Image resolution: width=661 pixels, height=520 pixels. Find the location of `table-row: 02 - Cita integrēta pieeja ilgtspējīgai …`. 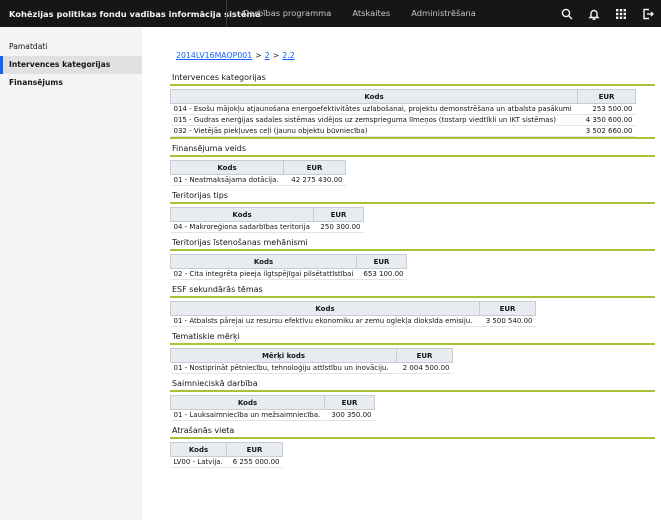

table-row: 02 - Cita integrēta pieeja ilgtspējīgai … is located at coordinates (288, 274).